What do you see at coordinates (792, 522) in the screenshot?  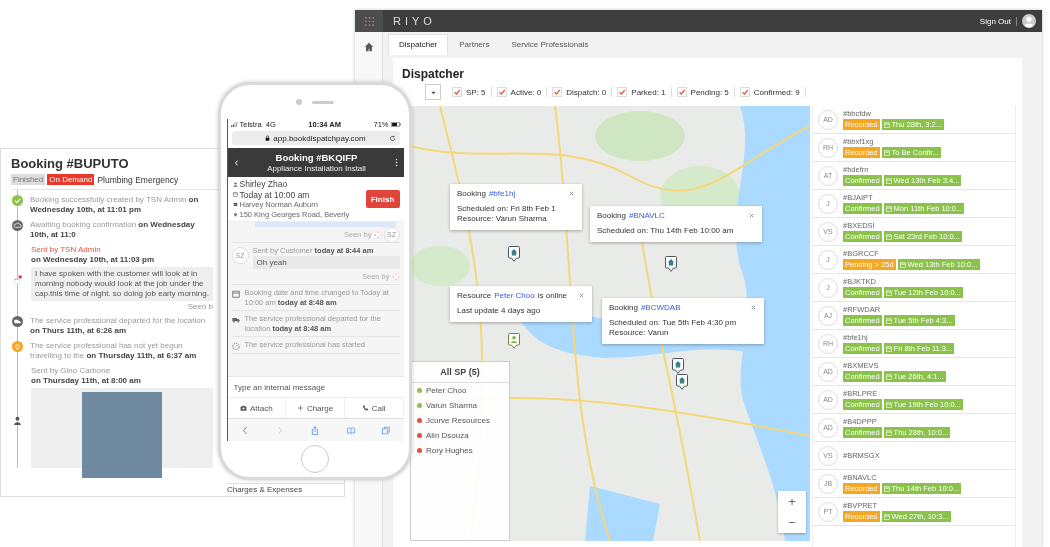 I see `zoom-out-button: −` at bounding box center [792, 522].